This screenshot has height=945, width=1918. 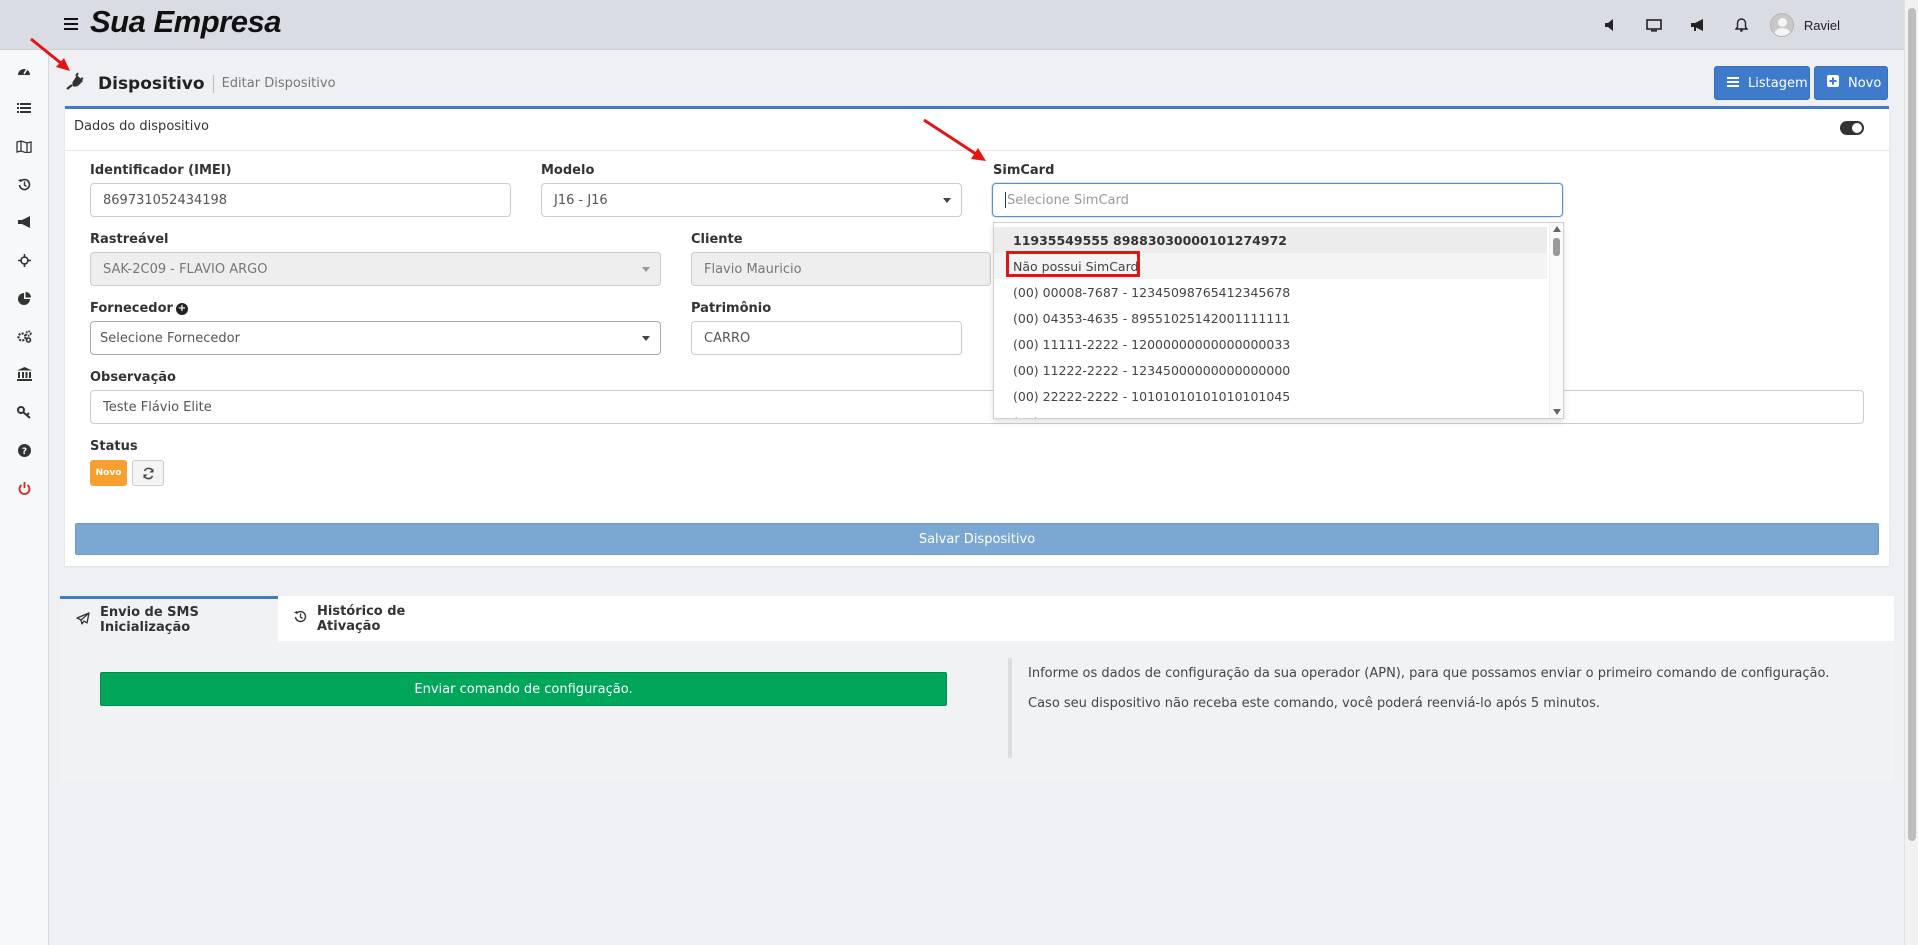 What do you see at coordinates (1005, 200) in the screenshot?
I see `text-cursor` at bounding box center [1005, 200].